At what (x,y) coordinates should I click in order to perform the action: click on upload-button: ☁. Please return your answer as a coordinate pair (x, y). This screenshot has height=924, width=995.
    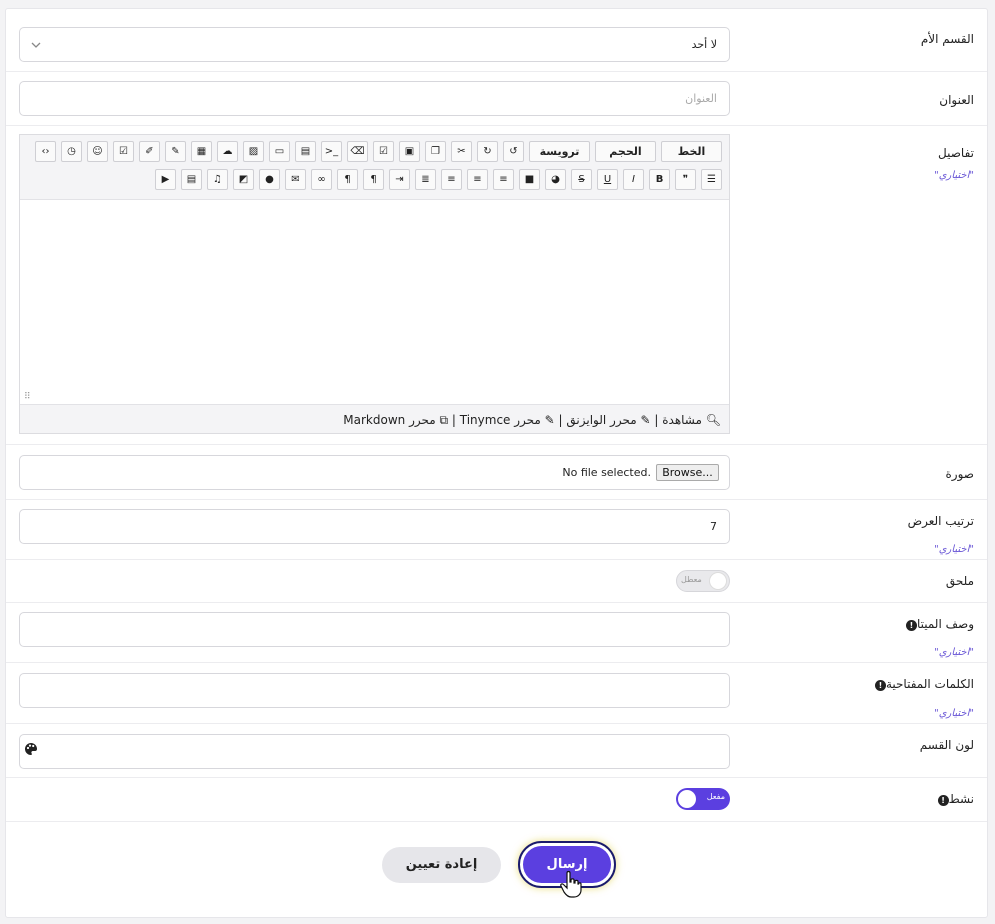
    Looking at the image, I should click on (227, 151).